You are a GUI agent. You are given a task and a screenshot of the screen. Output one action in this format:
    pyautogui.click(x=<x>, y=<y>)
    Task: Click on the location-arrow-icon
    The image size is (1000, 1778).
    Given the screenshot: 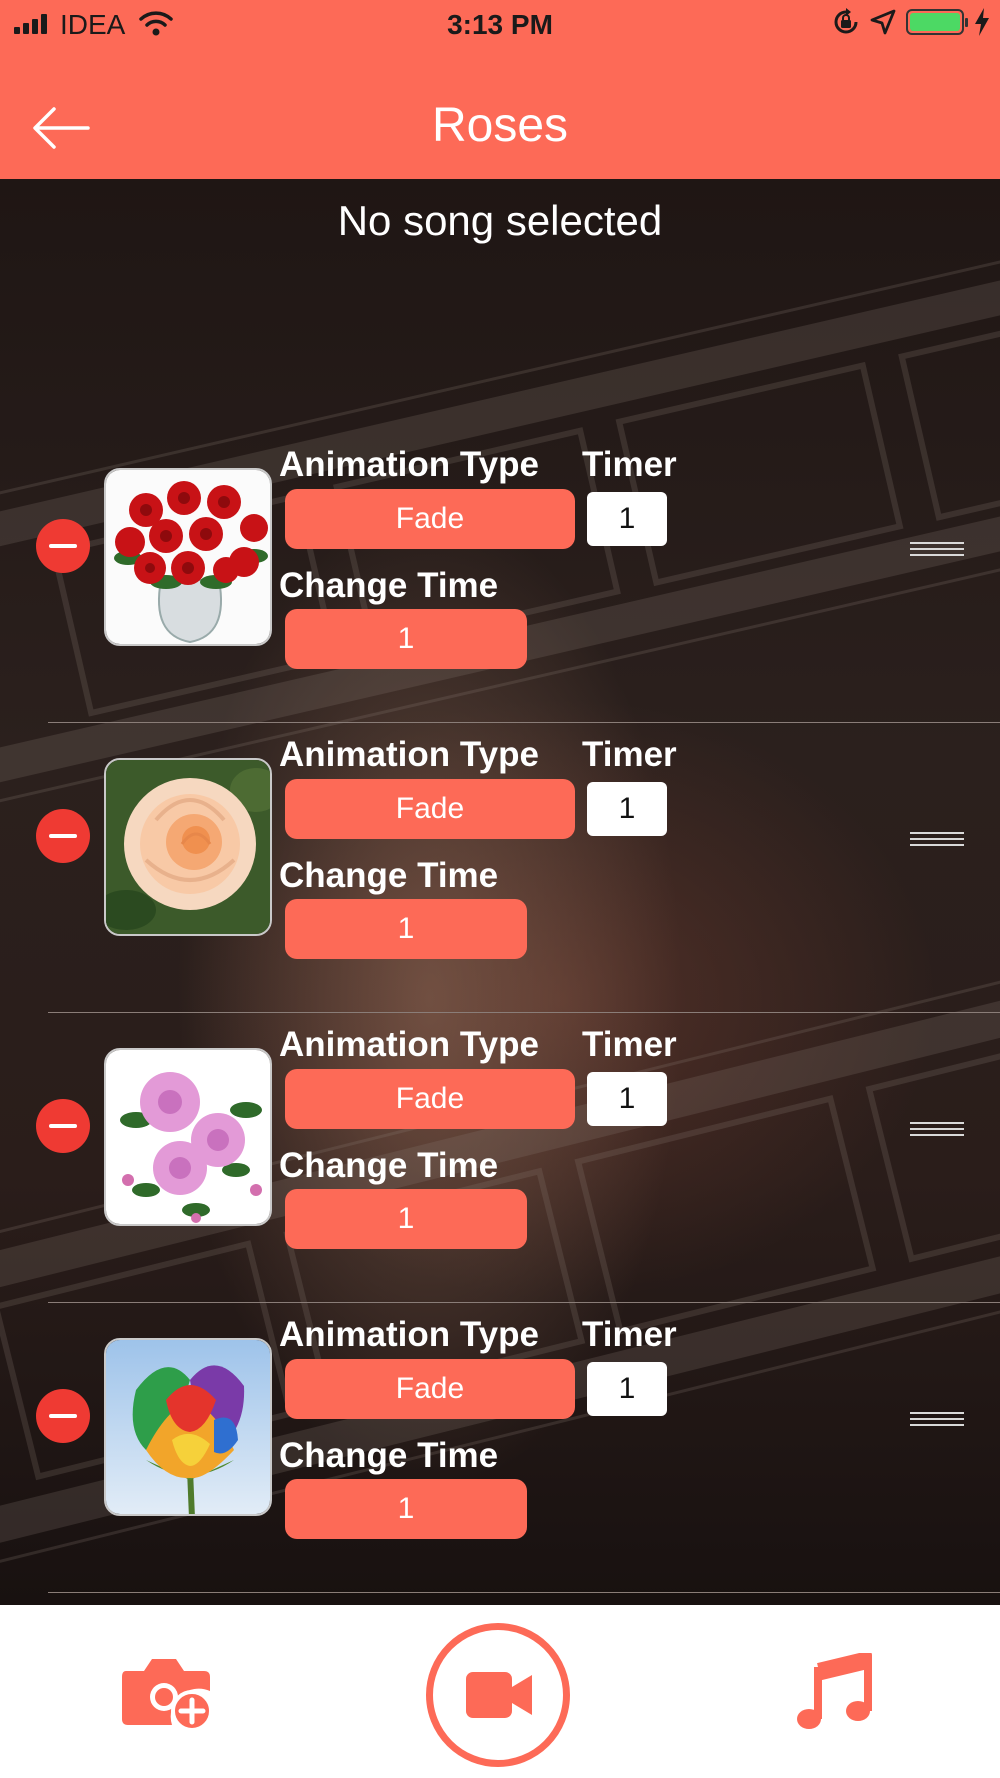 What is the action you would take?
    pyautogui.click(x=883, y=22)
    